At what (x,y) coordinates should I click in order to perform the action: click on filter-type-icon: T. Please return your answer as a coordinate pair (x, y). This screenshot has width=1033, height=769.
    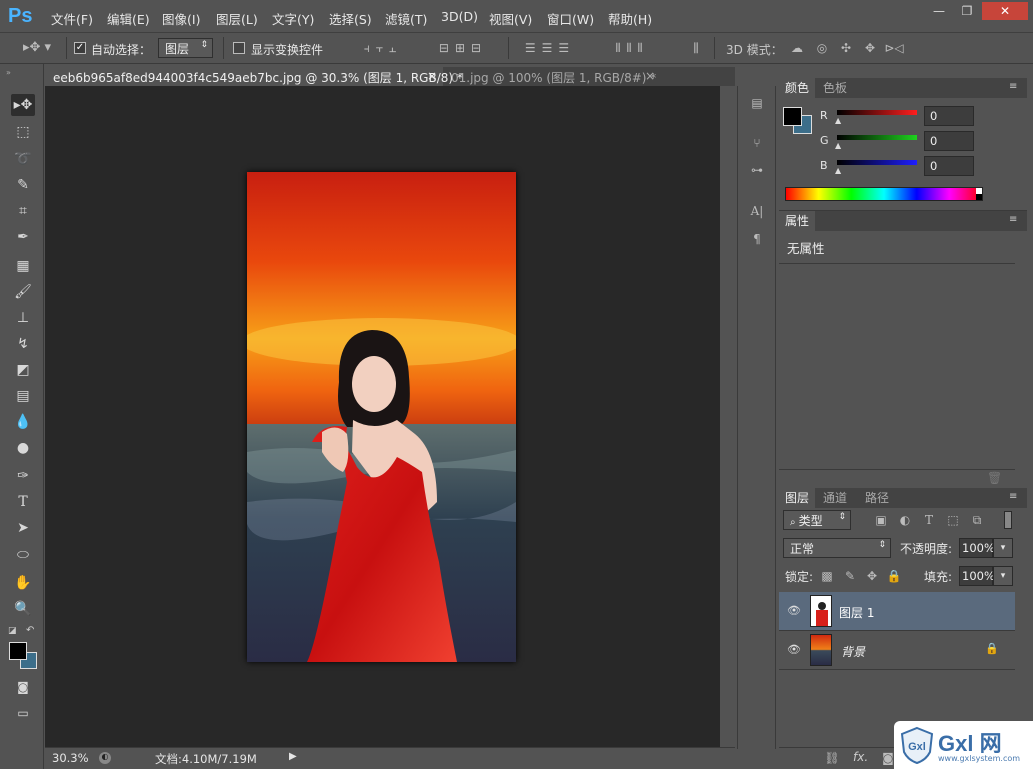
    Looking at the image, I should click on (929, 520).